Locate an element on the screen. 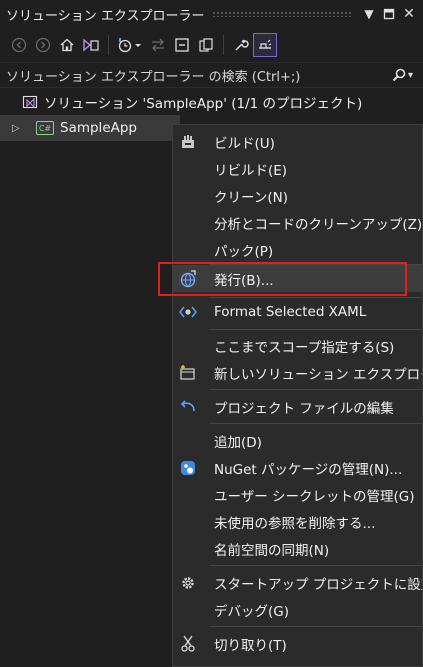 Image resolution: width=423 pixels, height=667 pixels. menu-item-sync-namespaces: 名前空間の同期(N) is located at coordinates (297, 549).